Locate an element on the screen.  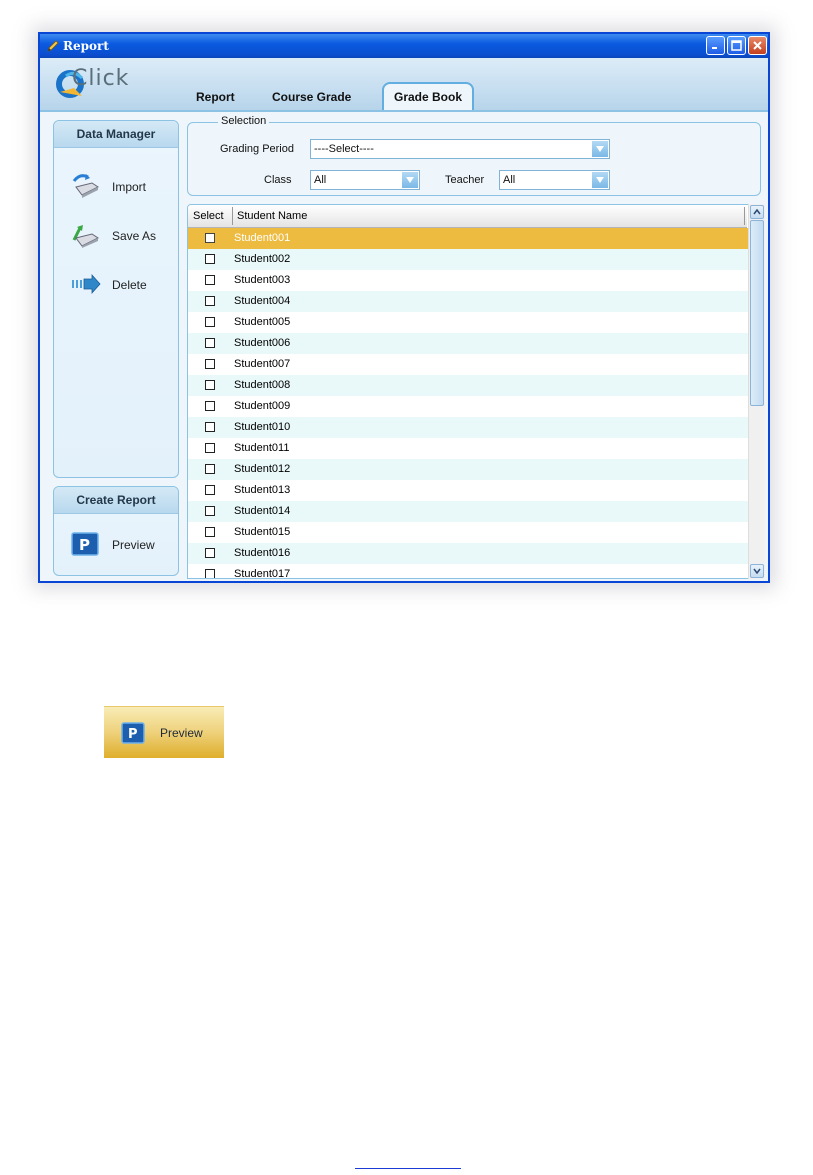
create-report-title: Create Report is located at coordinates (116, 500).